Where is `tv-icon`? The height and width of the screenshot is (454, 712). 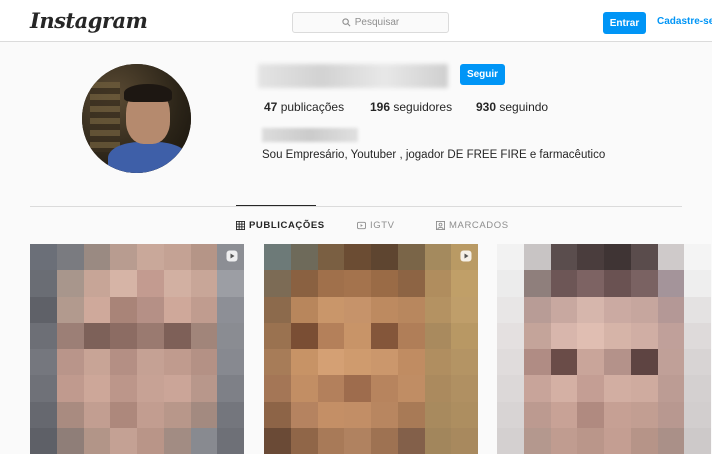 tv-icon is located at coordinates (361, 225).